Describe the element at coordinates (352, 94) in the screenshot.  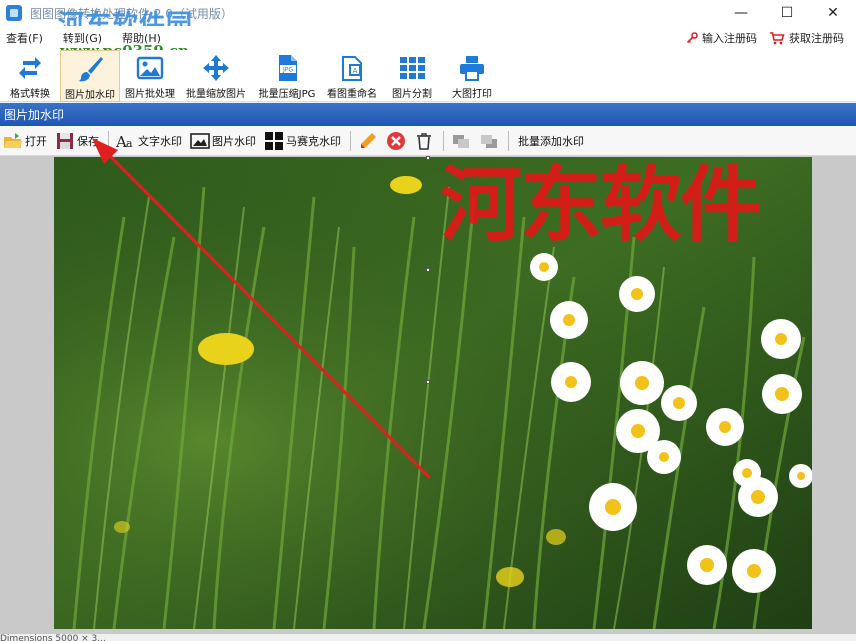
I see `tool-label: 看图重命名` at that location.